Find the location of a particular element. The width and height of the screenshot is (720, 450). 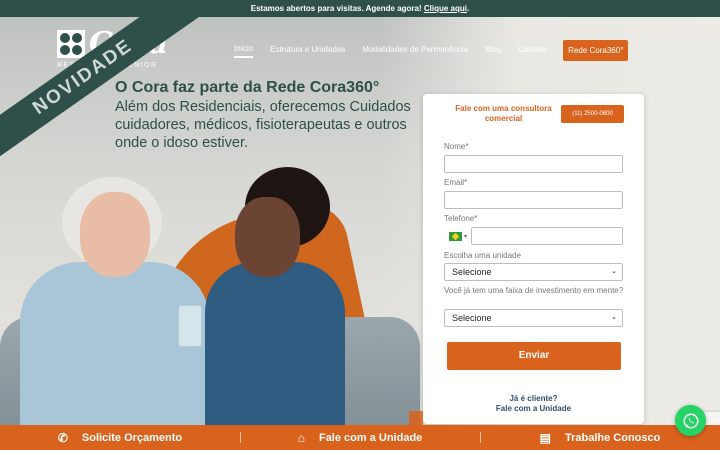

country-code-selector: ▾ is located at coordinates (457, 236).